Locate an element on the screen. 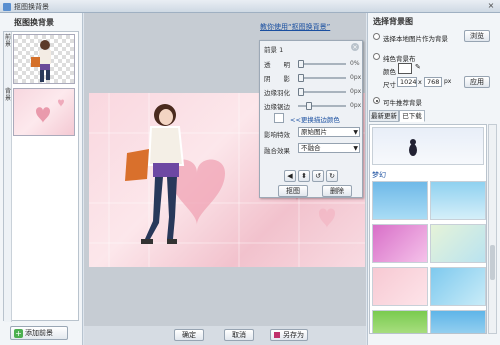  tab-foreground: 前景 is located at coordinates (8, 44).